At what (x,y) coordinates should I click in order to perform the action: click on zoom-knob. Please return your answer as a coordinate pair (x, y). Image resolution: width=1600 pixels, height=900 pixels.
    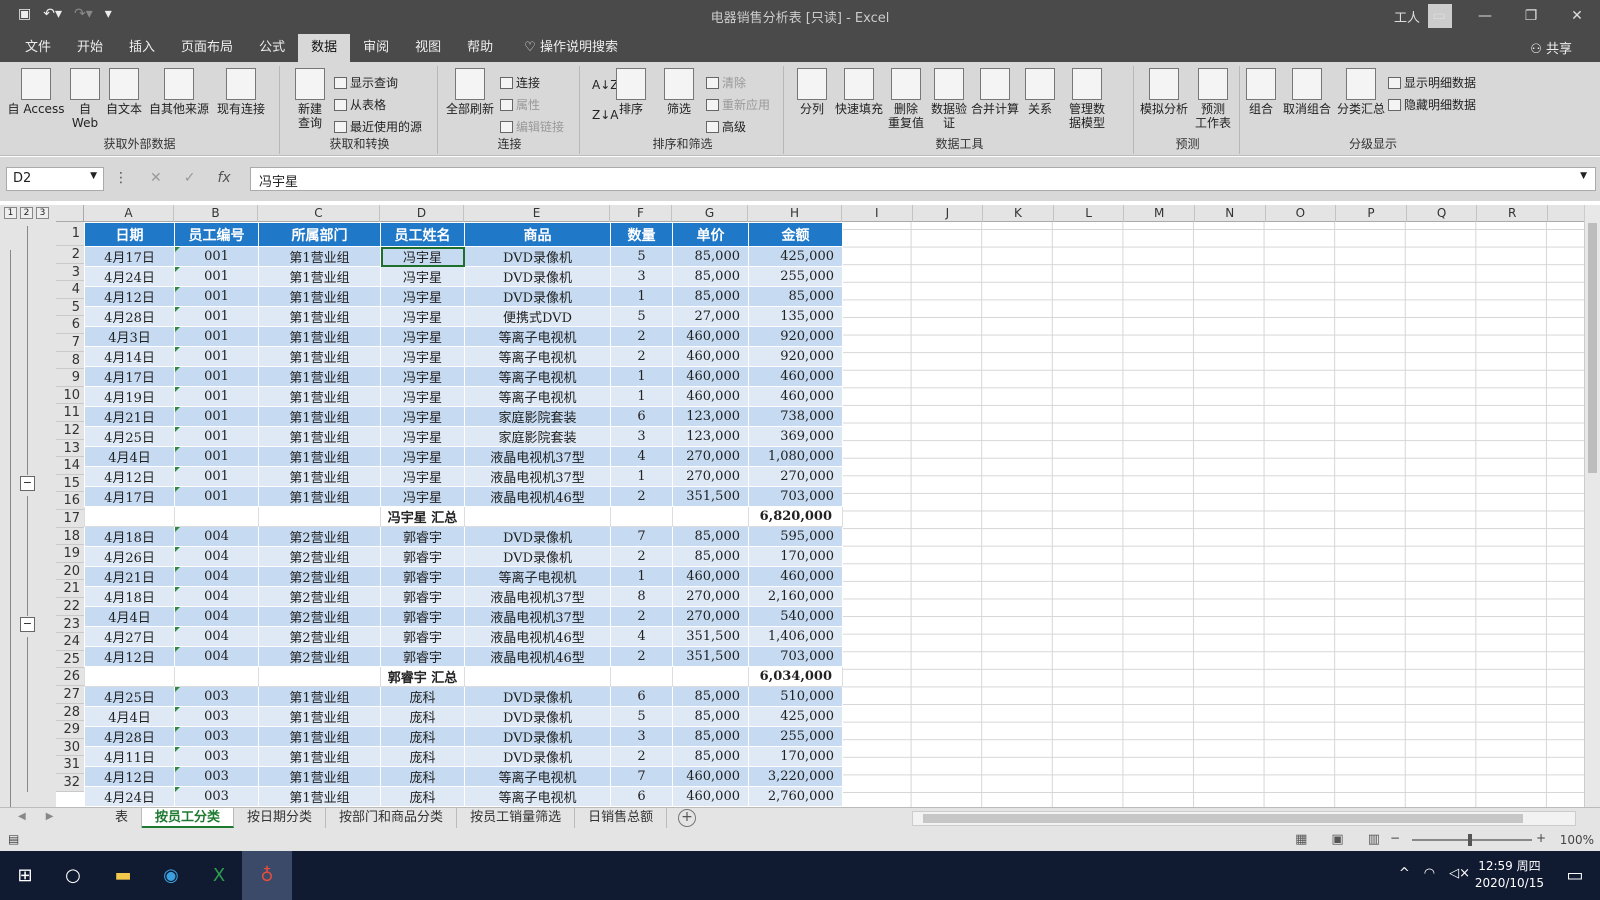
    Looking at the image, I should click on (1470, 840).